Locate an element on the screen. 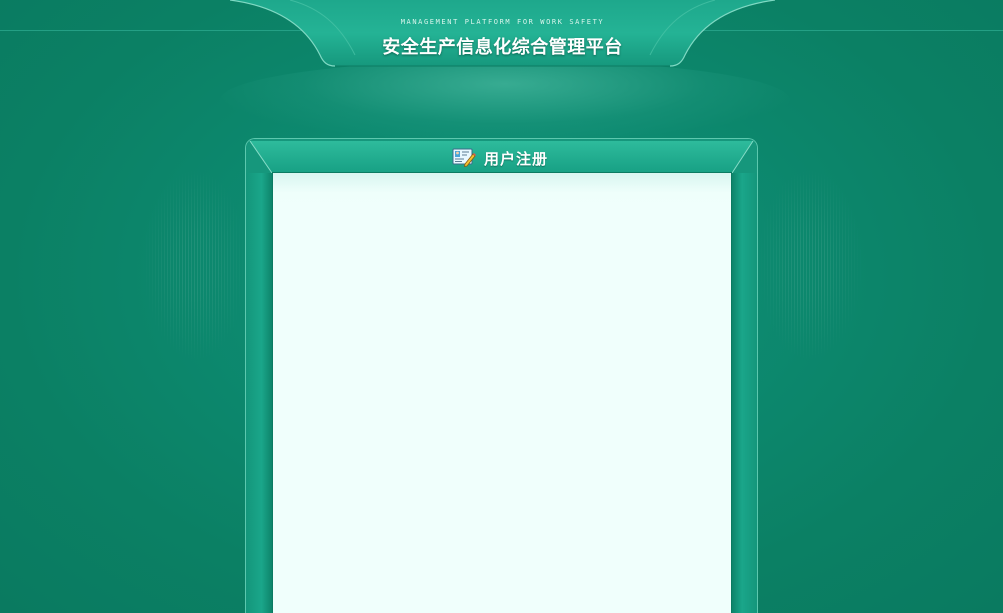 This screenshot has width=1003, height=613. panel-right-border is located at coordinates (744, 393).